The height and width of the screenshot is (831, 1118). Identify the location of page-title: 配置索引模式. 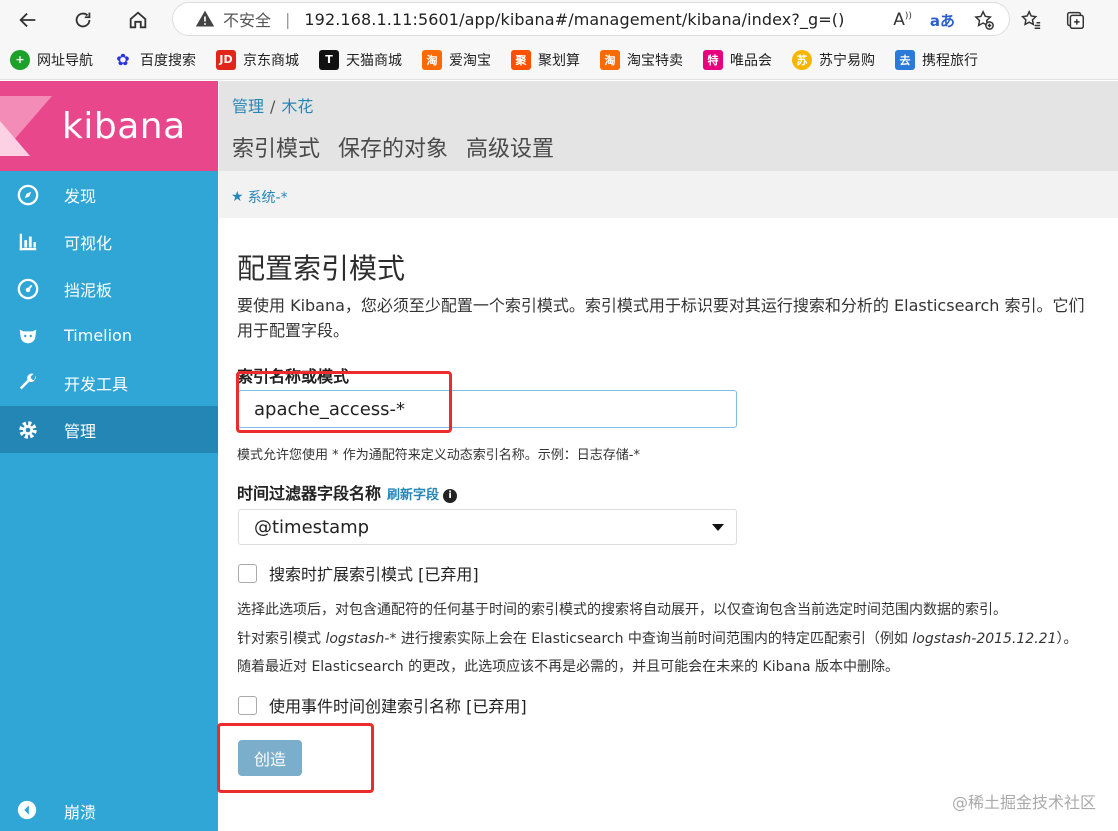
(321, 268).